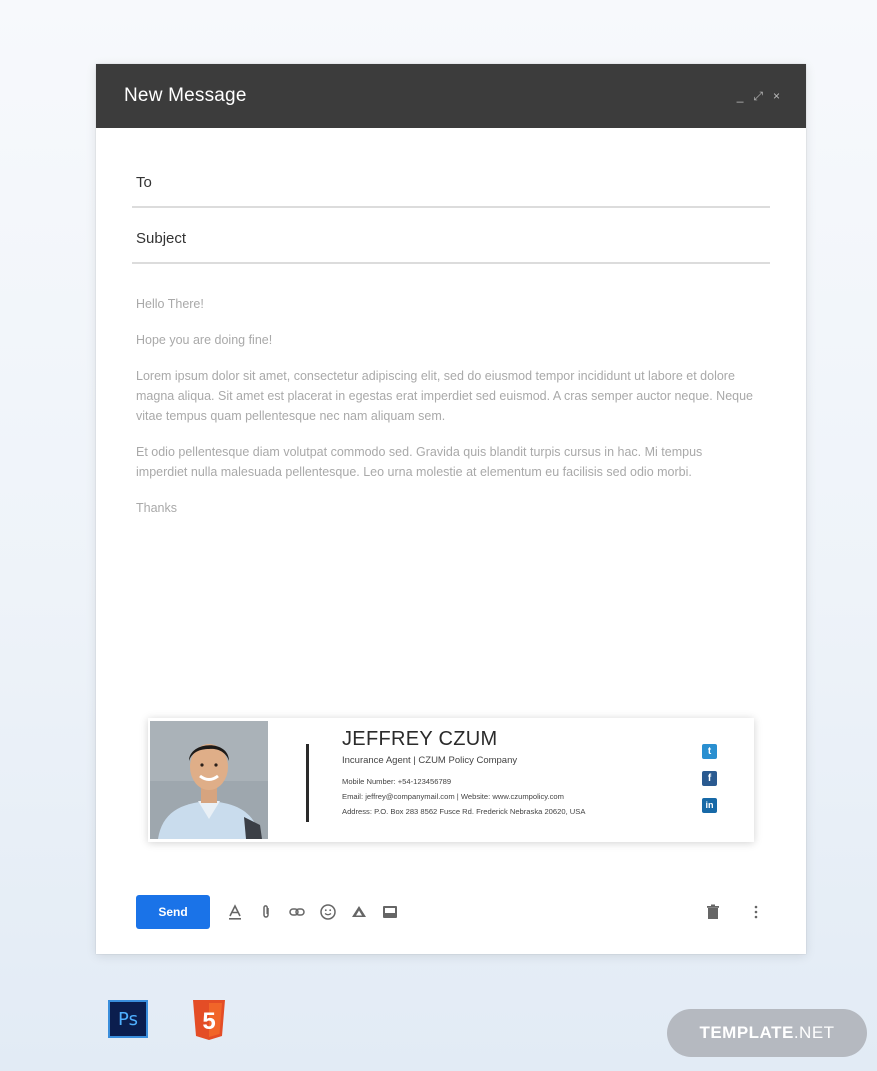 This screenshot has width=877, height=1071. What do you see at coordinates (713, 912) in the screenshot?
I see `trash-icon` at bounding box center [713, 912].